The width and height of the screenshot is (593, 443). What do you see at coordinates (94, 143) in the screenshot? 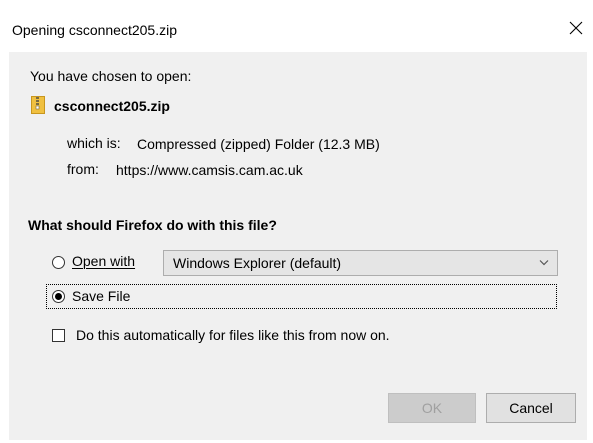
I see `which-is-label: which is:` at bounding box center [94, 143].